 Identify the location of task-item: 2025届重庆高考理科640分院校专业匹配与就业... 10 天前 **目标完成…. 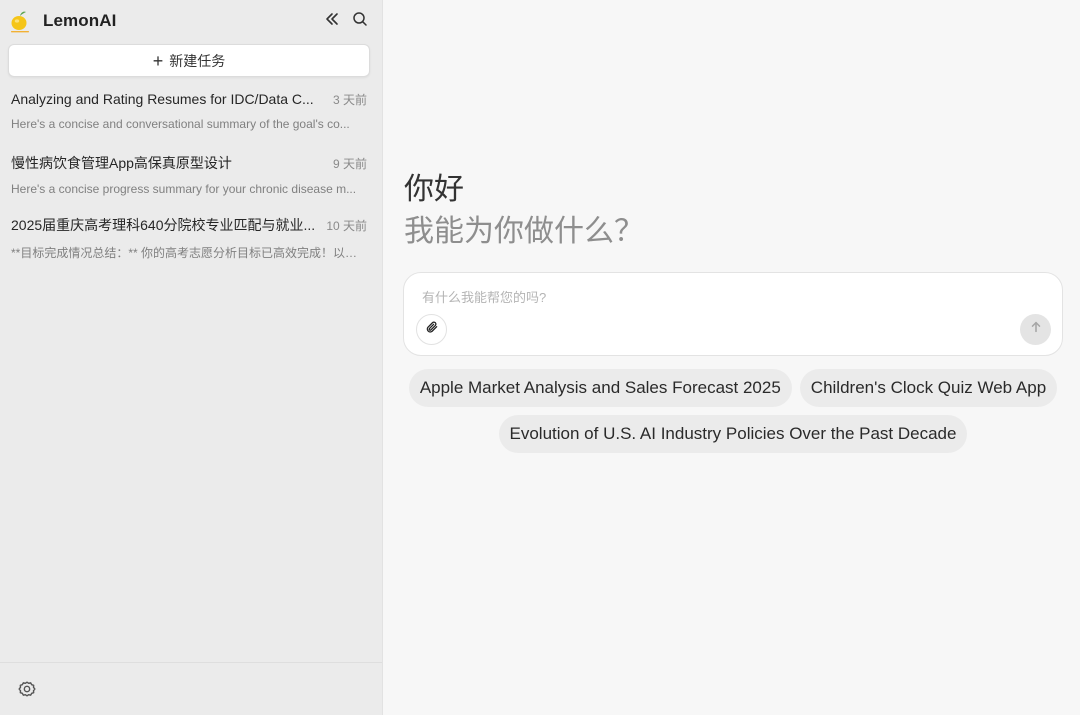
(191, 246).